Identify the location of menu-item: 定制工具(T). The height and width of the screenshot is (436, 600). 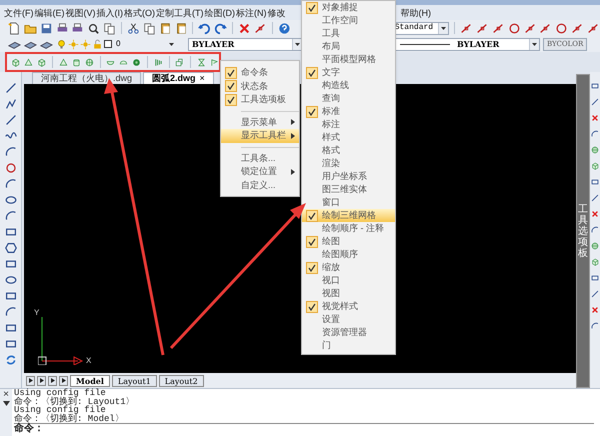
(180, 13).